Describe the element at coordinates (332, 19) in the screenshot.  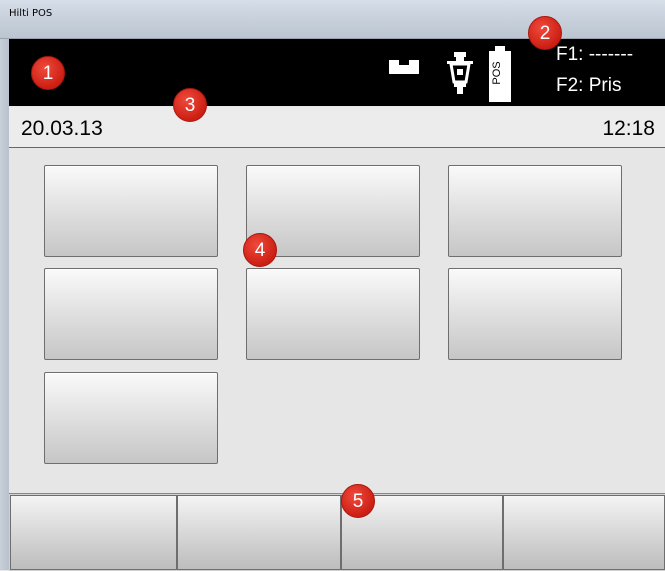
I see `window-titlebar: Hilti POS` at that location.